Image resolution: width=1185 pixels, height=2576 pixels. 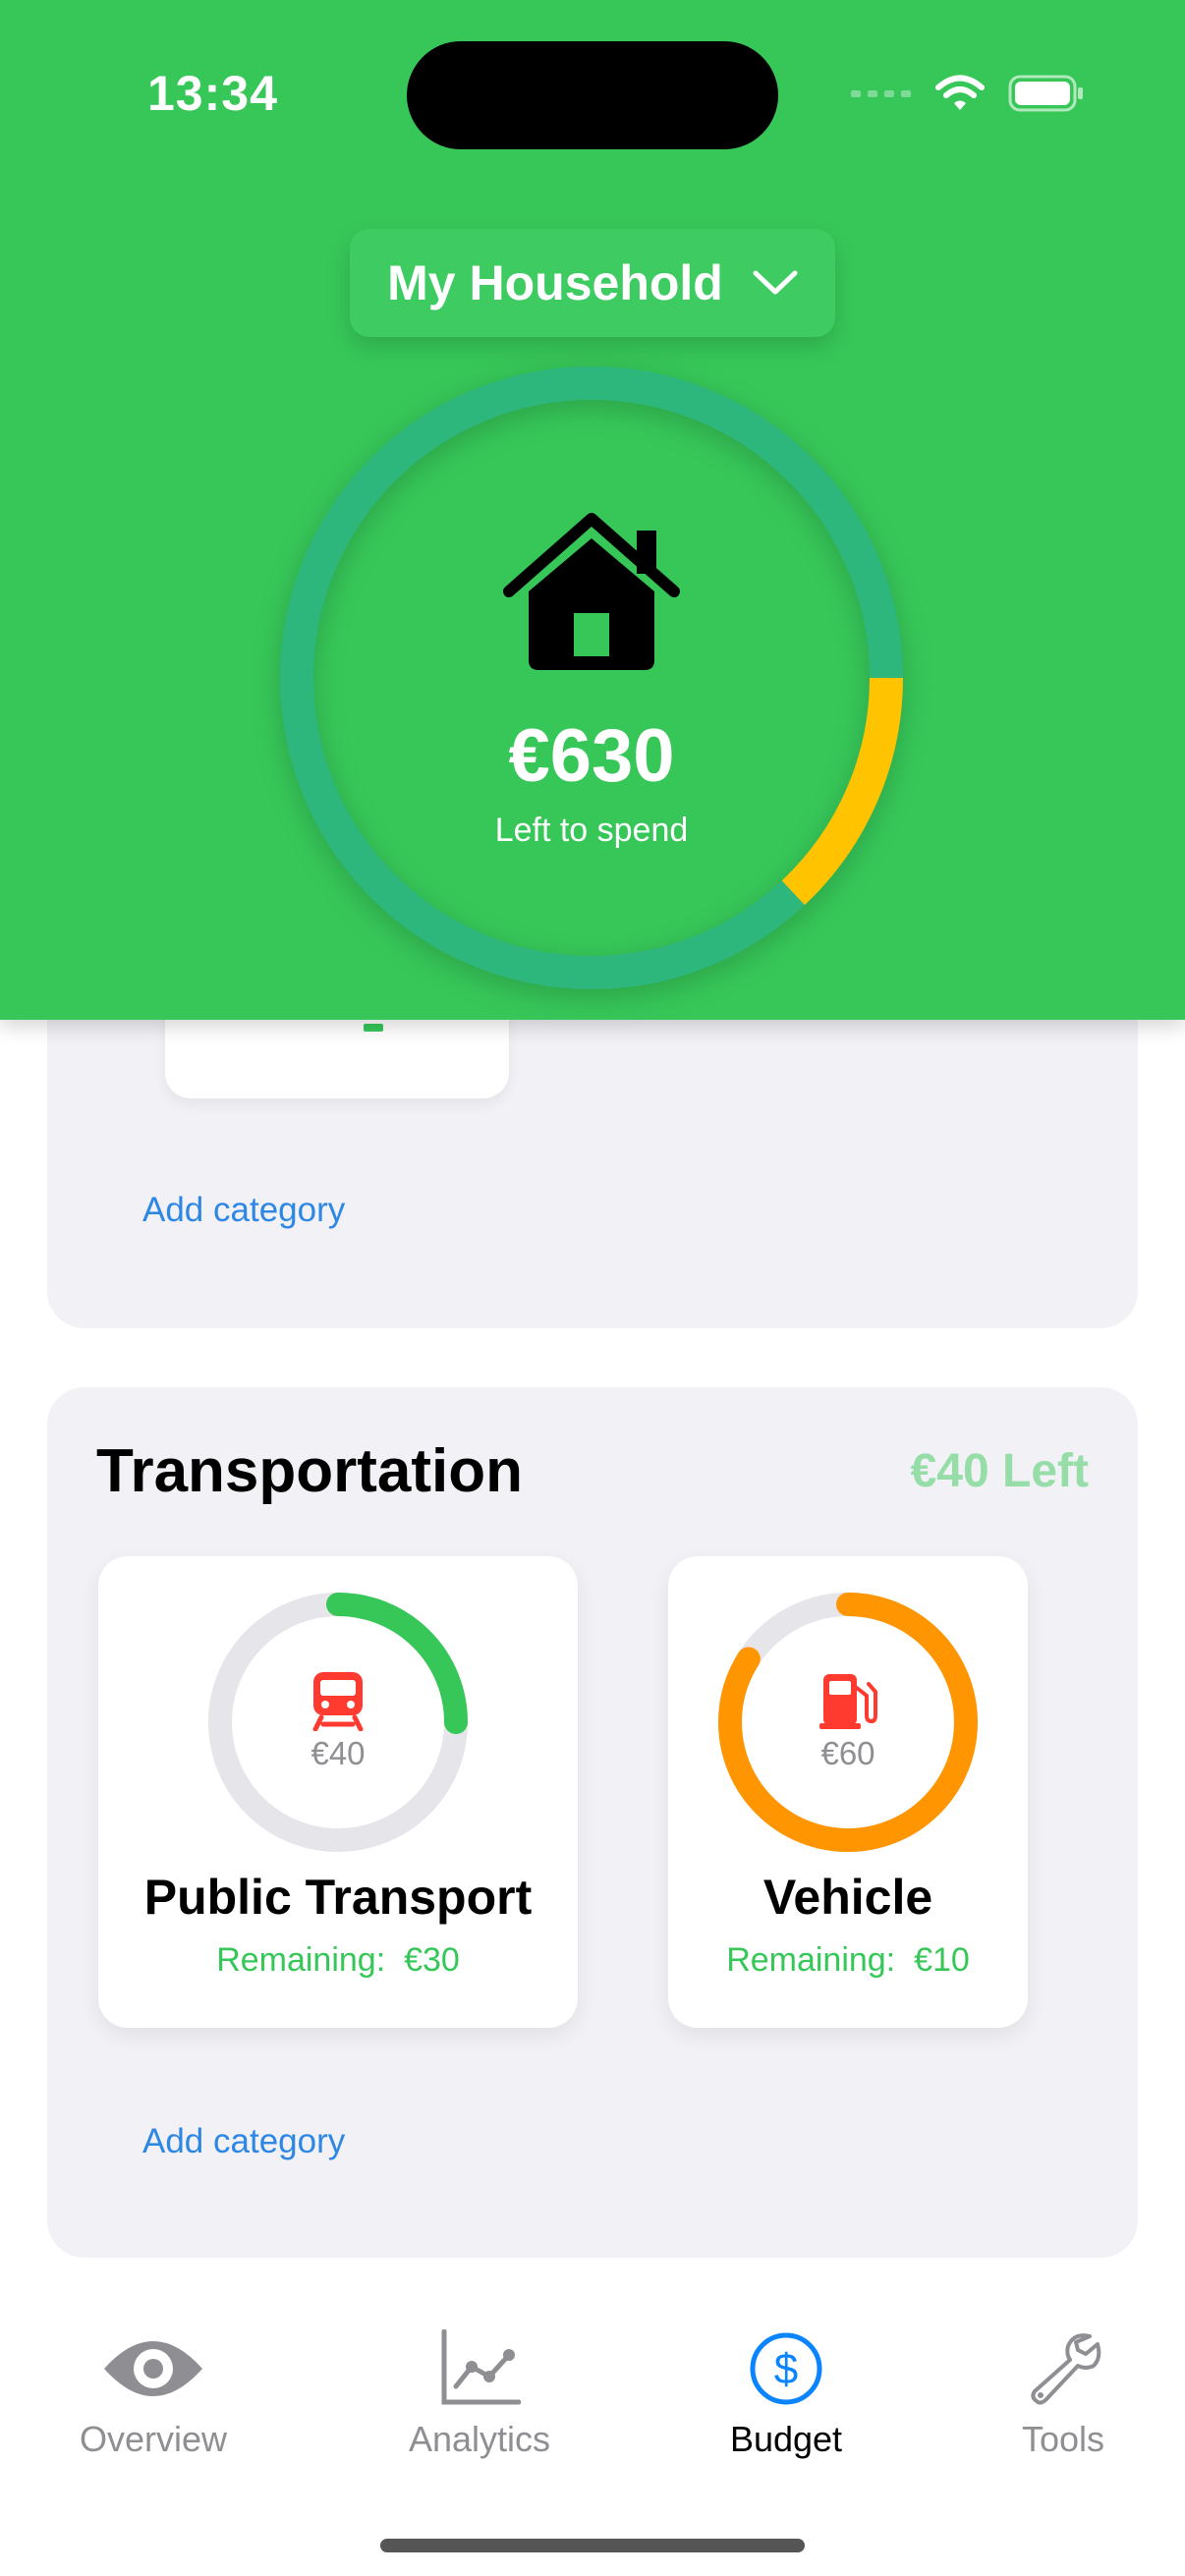 What do you see at coordinates (848, 1792) in the screenshot?
I see `category-tile-vehicle: €60 Vehicle Remaining: €10` at bounding box center [848, 1792].